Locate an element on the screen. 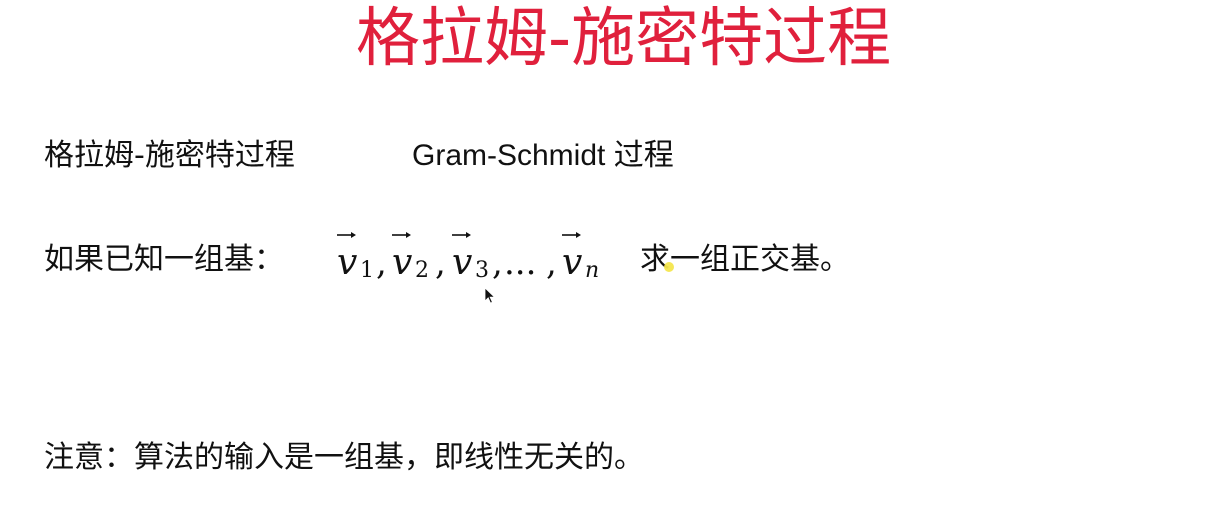 This screenshot has height=517, width=1206. vector-v1: v 1 is located at coordinates (355, 257).